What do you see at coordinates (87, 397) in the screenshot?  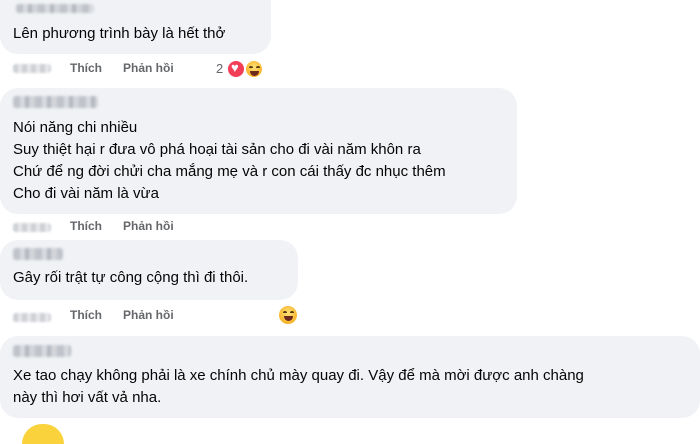 I see `comment-text-line: này thì hơi vất vả nha.` at bounding box center [87, 397].